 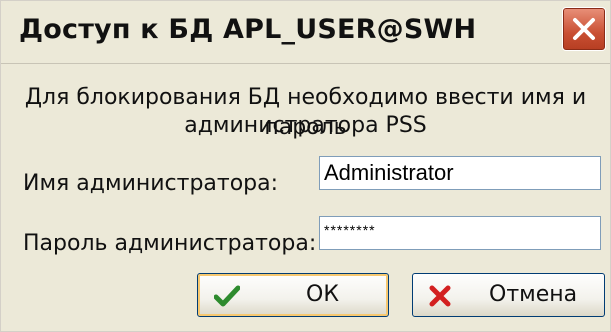 What do you see at coordinates (440, 296) in the screenshot?
I see `cross-icon` at bounding box center [440, 296].